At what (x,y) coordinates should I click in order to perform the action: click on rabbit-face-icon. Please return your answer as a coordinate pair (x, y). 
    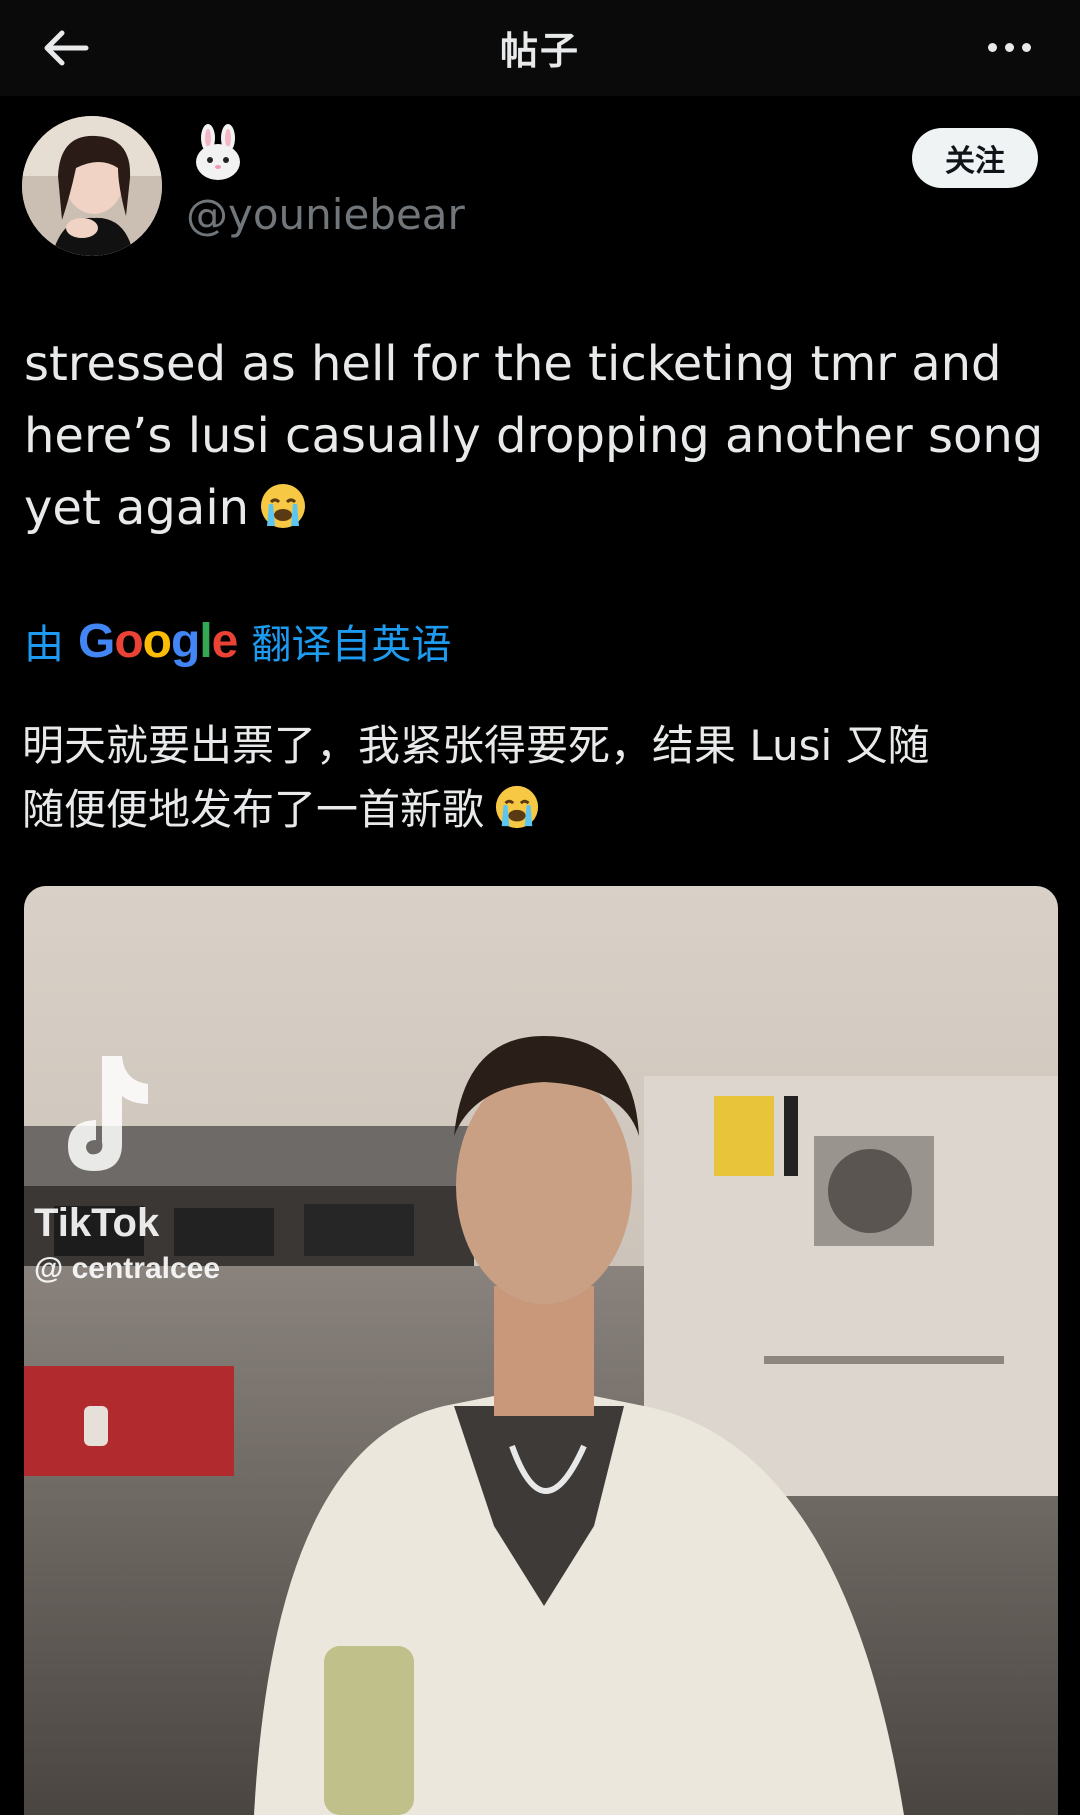
    Looking at the image, I should click on (218, 152).